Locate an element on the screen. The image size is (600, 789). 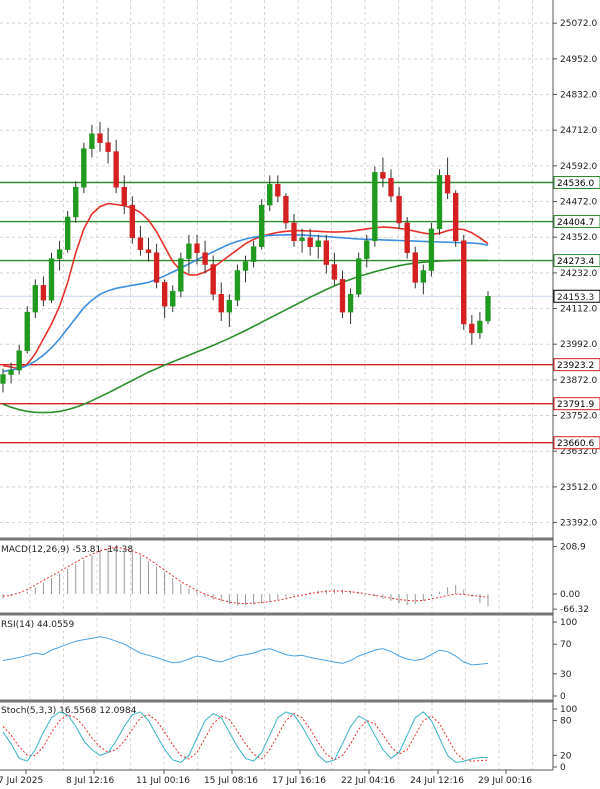
rsi-line is located at coordinates (245, 651).